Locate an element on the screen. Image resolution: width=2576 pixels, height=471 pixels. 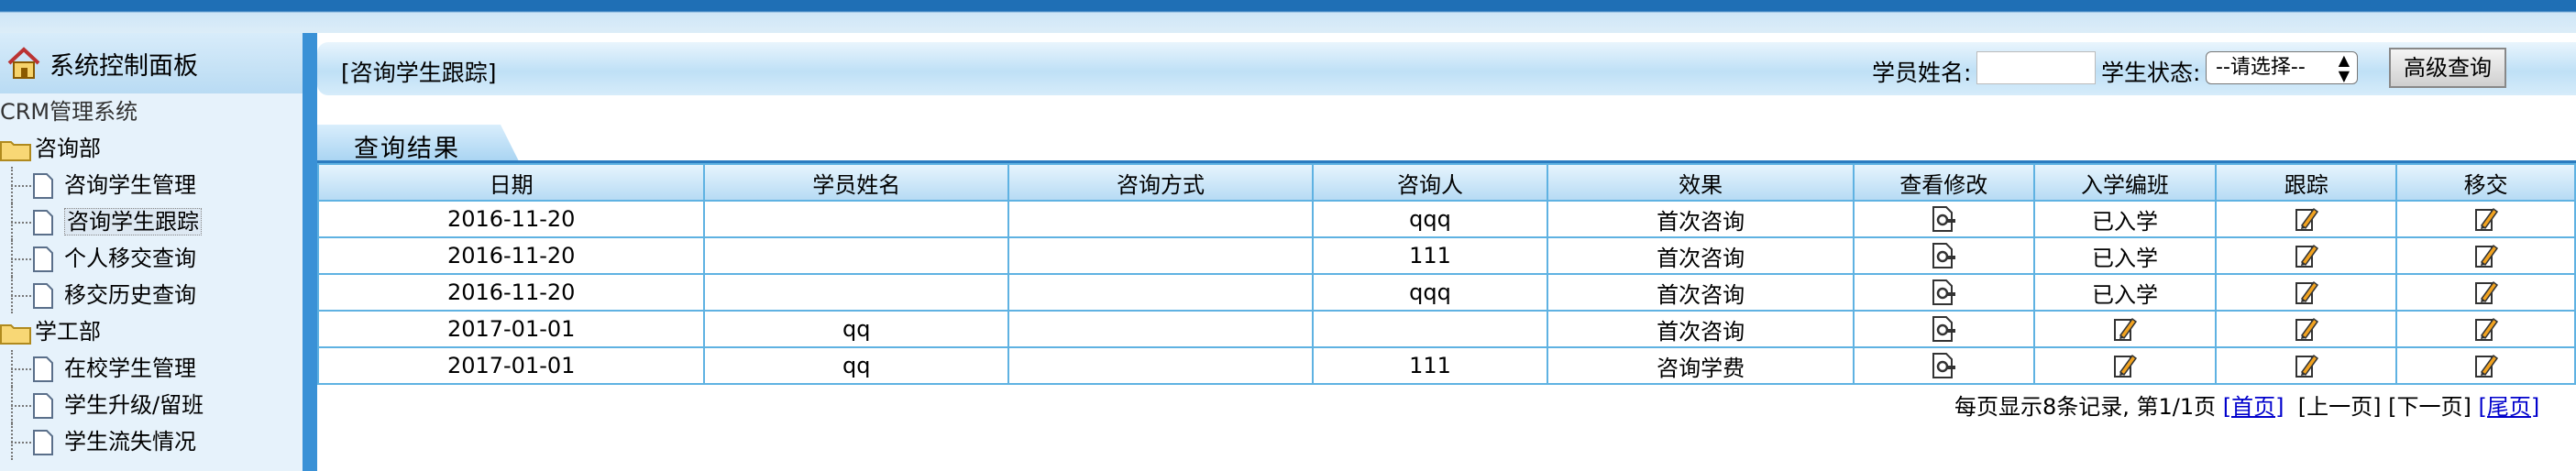
nav-item-consult-track: 咨询学生跟踪 is located at coordinates (151, 221).